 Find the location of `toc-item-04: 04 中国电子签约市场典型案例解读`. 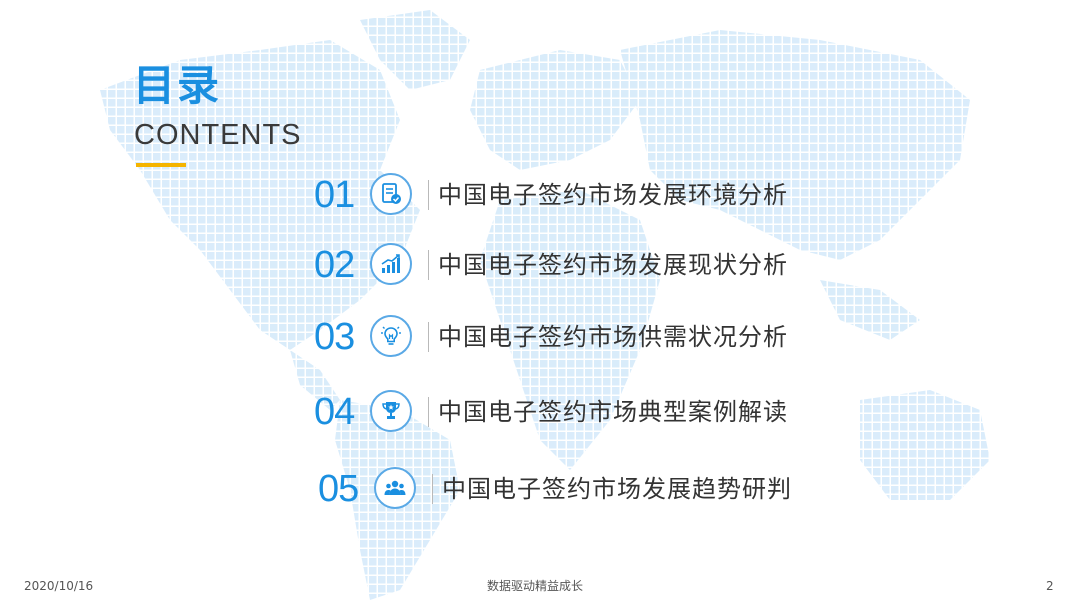

toc-item-04: 04 中国电子签约市场典型案例解读 is located at coordinates (574, 412).